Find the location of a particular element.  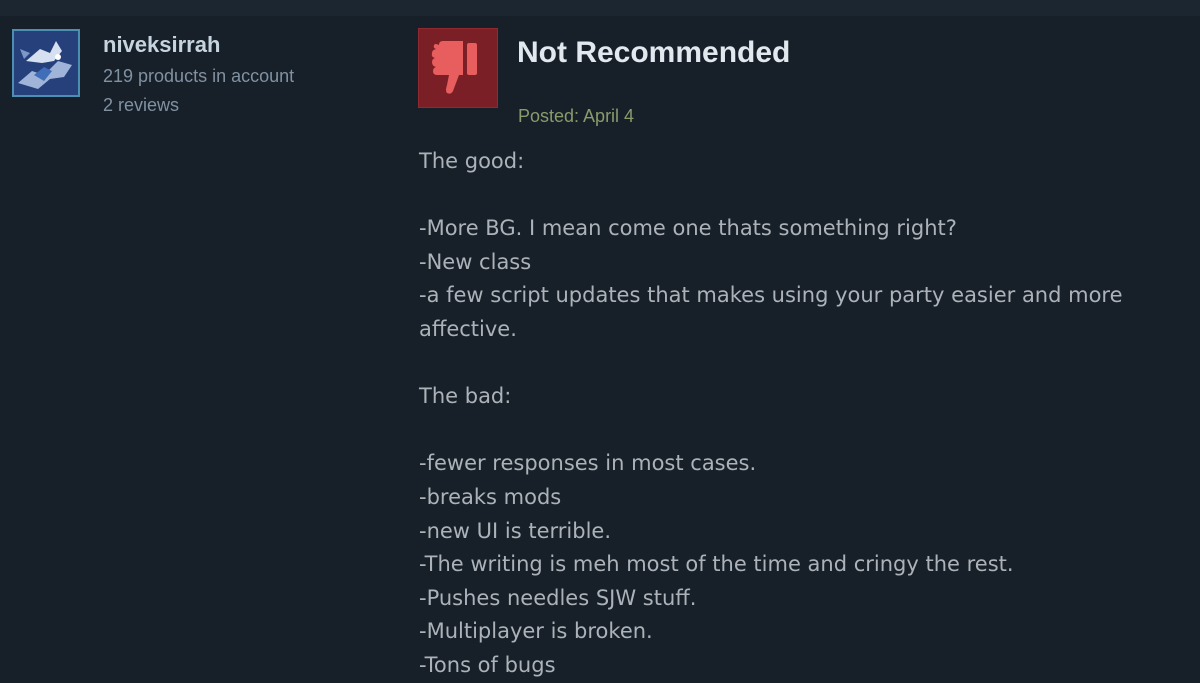

review-line: -new UI is terrible. is located at coordinates (515, 530).